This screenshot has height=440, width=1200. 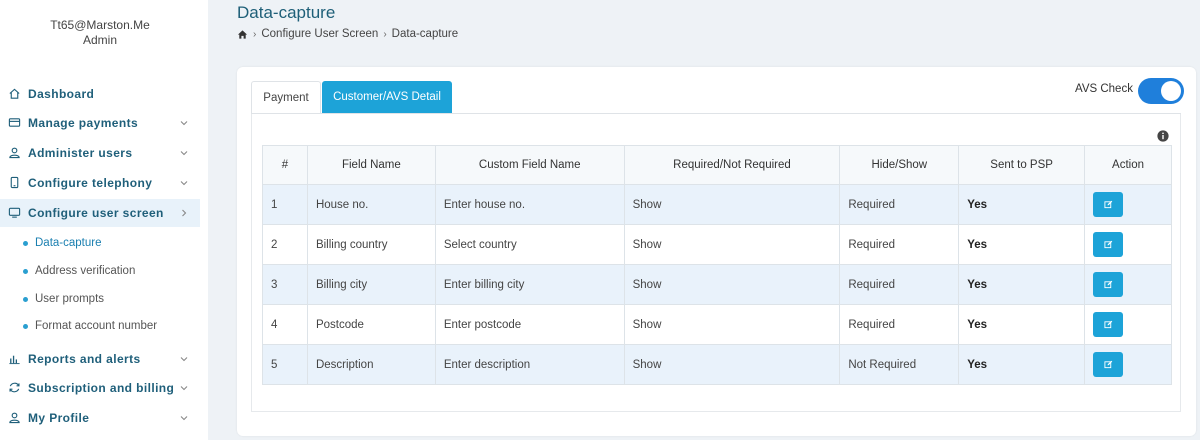 I want to click on cell-number: 3, so click(x=285, y=284).